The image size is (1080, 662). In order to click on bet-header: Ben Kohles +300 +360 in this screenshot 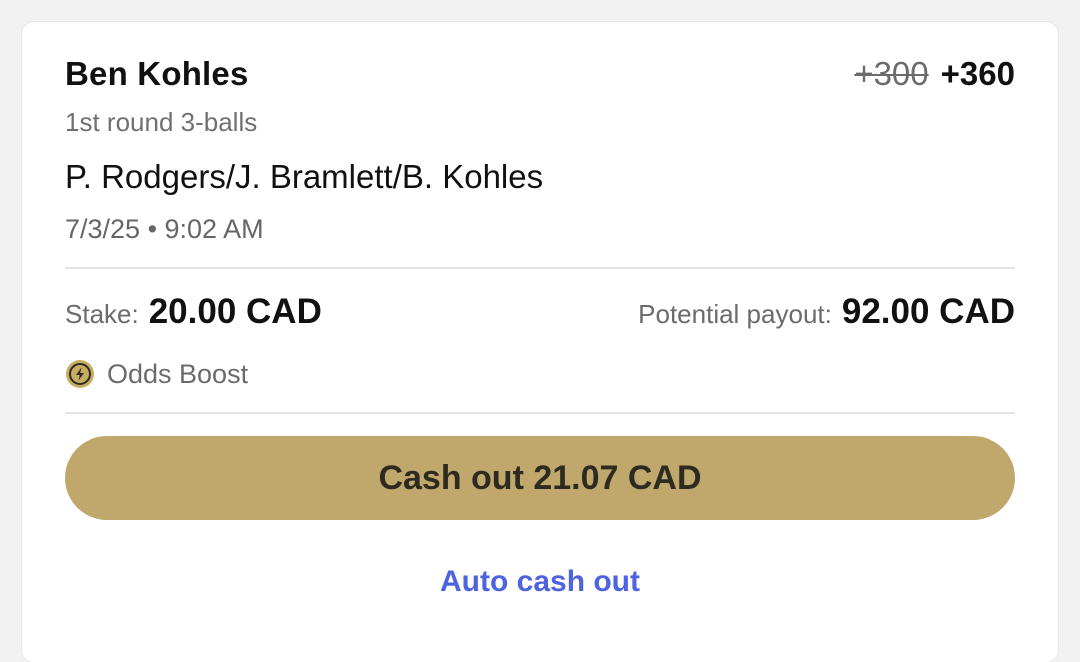, I will do `click(540, 76)`.